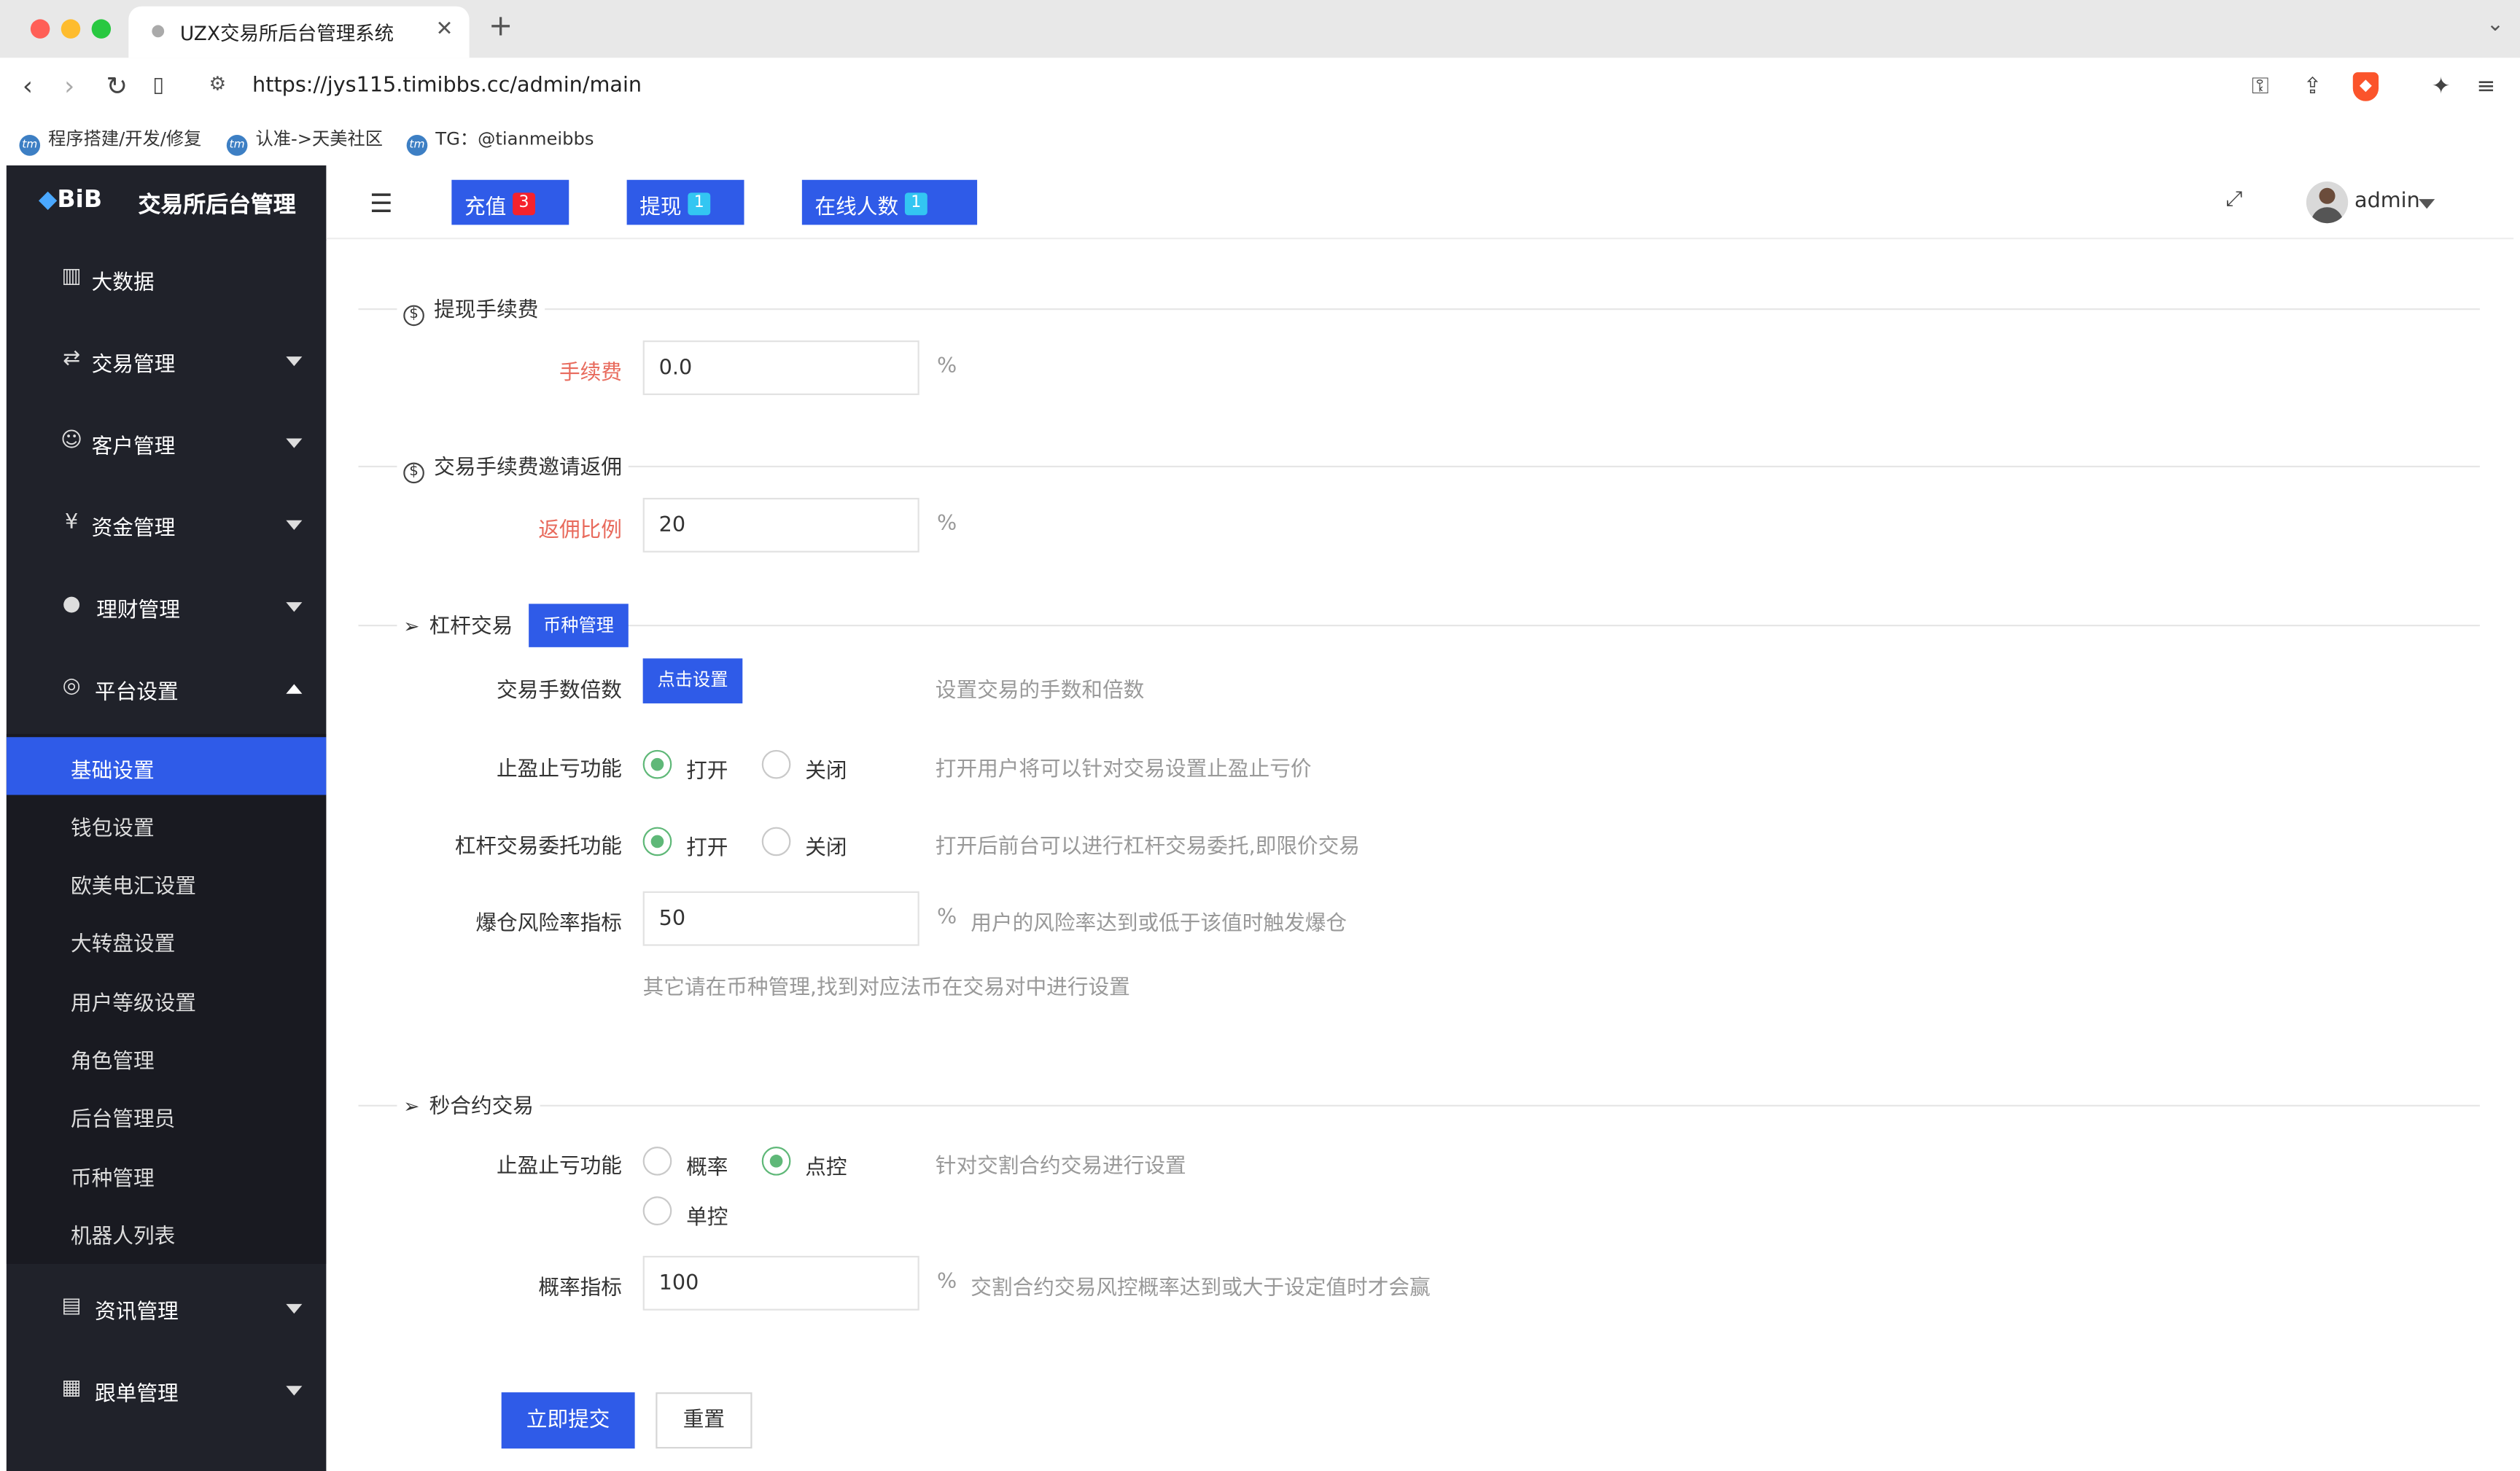 This screenshot has height=1471, width=2520. I want to click on brave-shield-icon: ◆, so click(2365, 86).